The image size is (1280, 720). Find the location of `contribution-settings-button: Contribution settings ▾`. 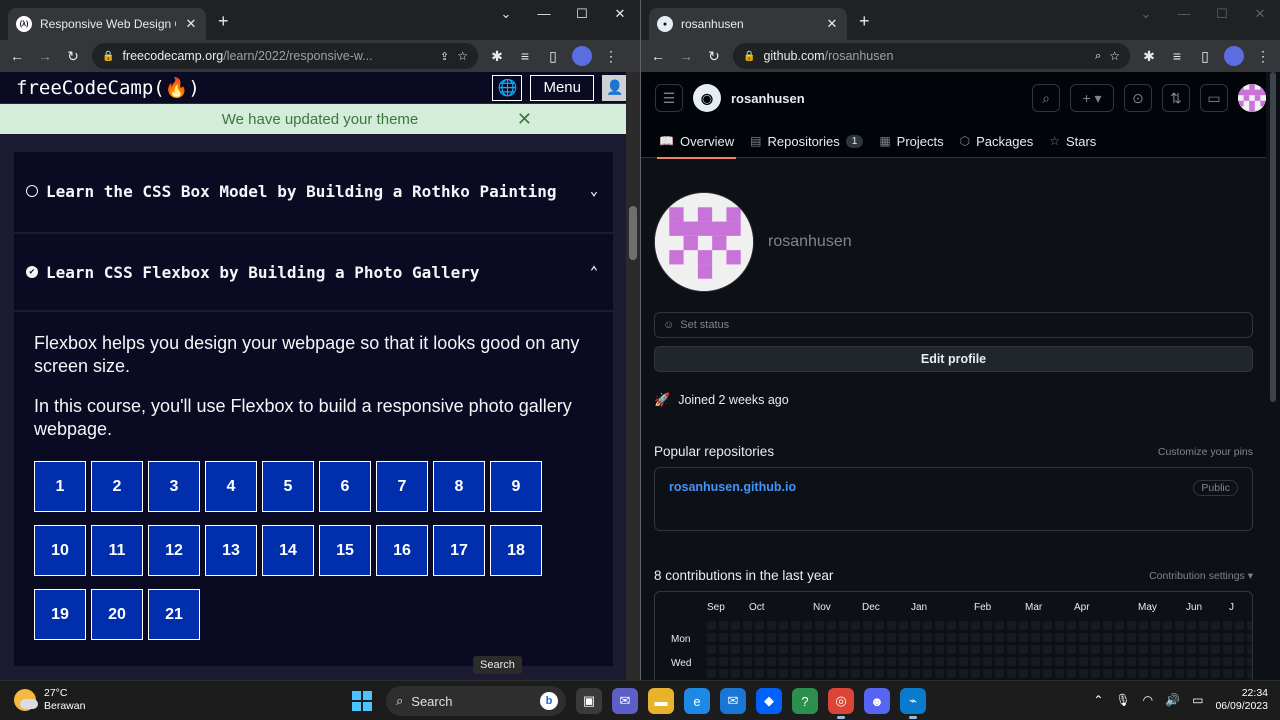

contribution-settings-button: Contribution settings ▾ is located at coordinates (1201, 576).